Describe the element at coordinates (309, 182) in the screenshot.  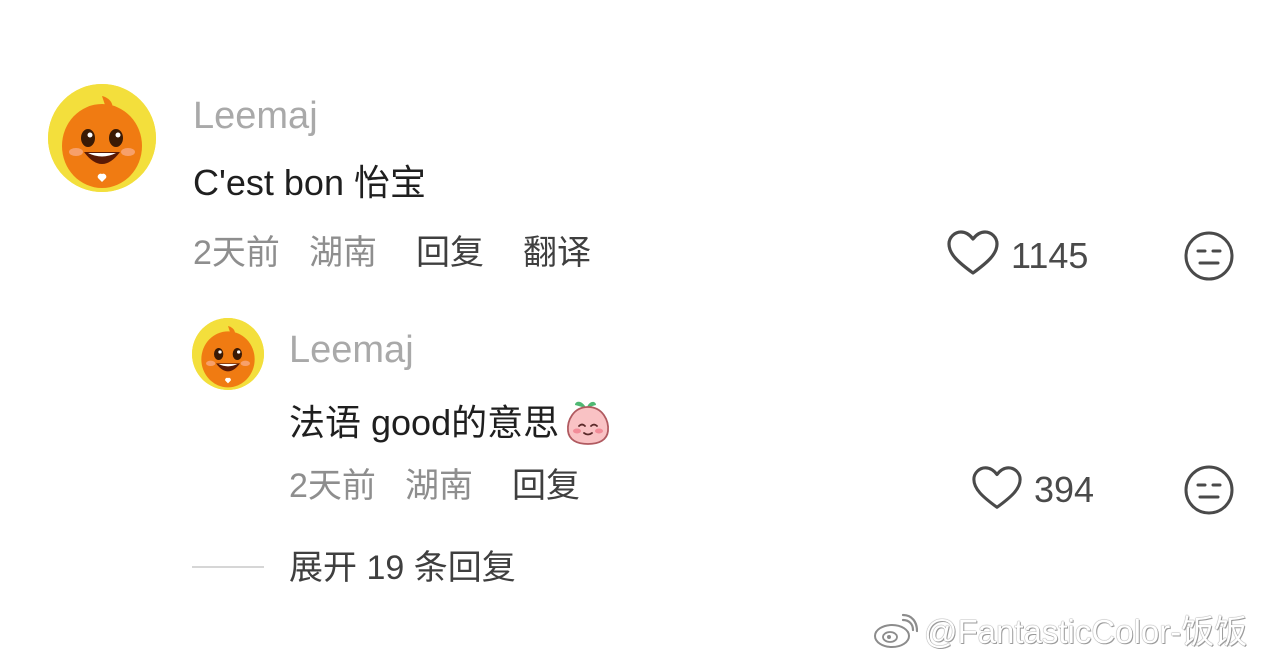
I see `comment-text: C'est bon 怡宝` at that location.